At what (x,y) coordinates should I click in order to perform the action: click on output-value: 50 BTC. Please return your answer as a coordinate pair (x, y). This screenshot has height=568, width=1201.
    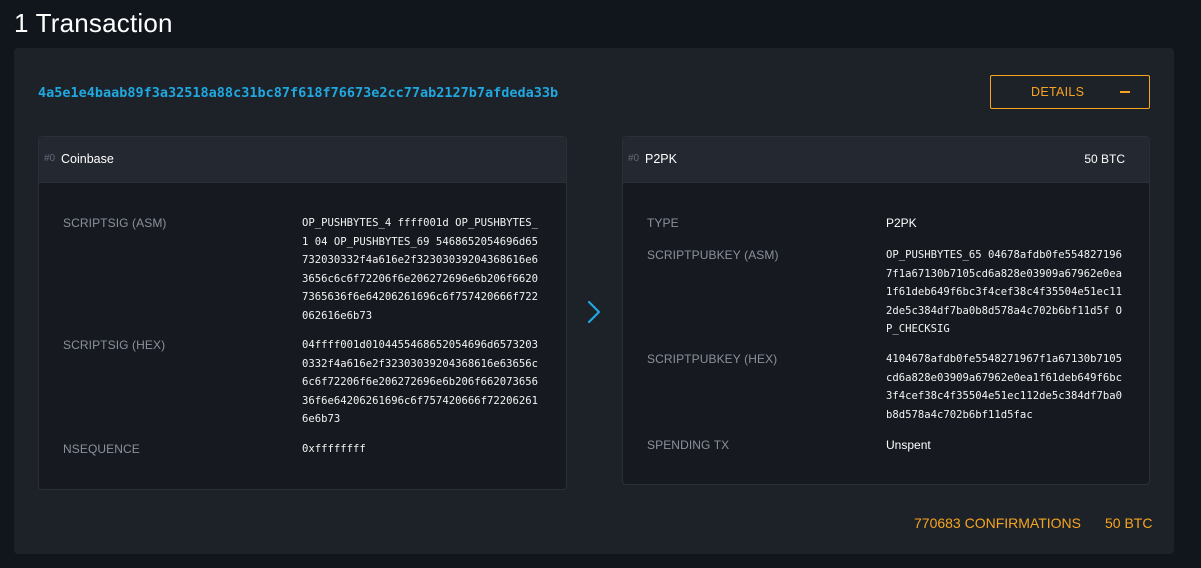
    Looking at the image, I should click on (1104, 159).